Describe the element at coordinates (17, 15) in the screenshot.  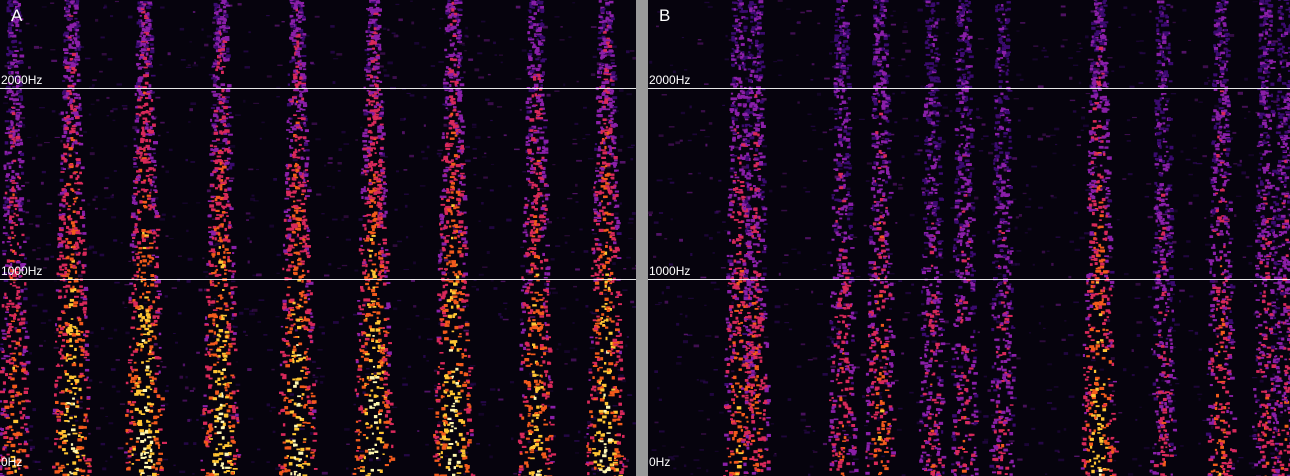
I see `panel-label-a: A` at that location.